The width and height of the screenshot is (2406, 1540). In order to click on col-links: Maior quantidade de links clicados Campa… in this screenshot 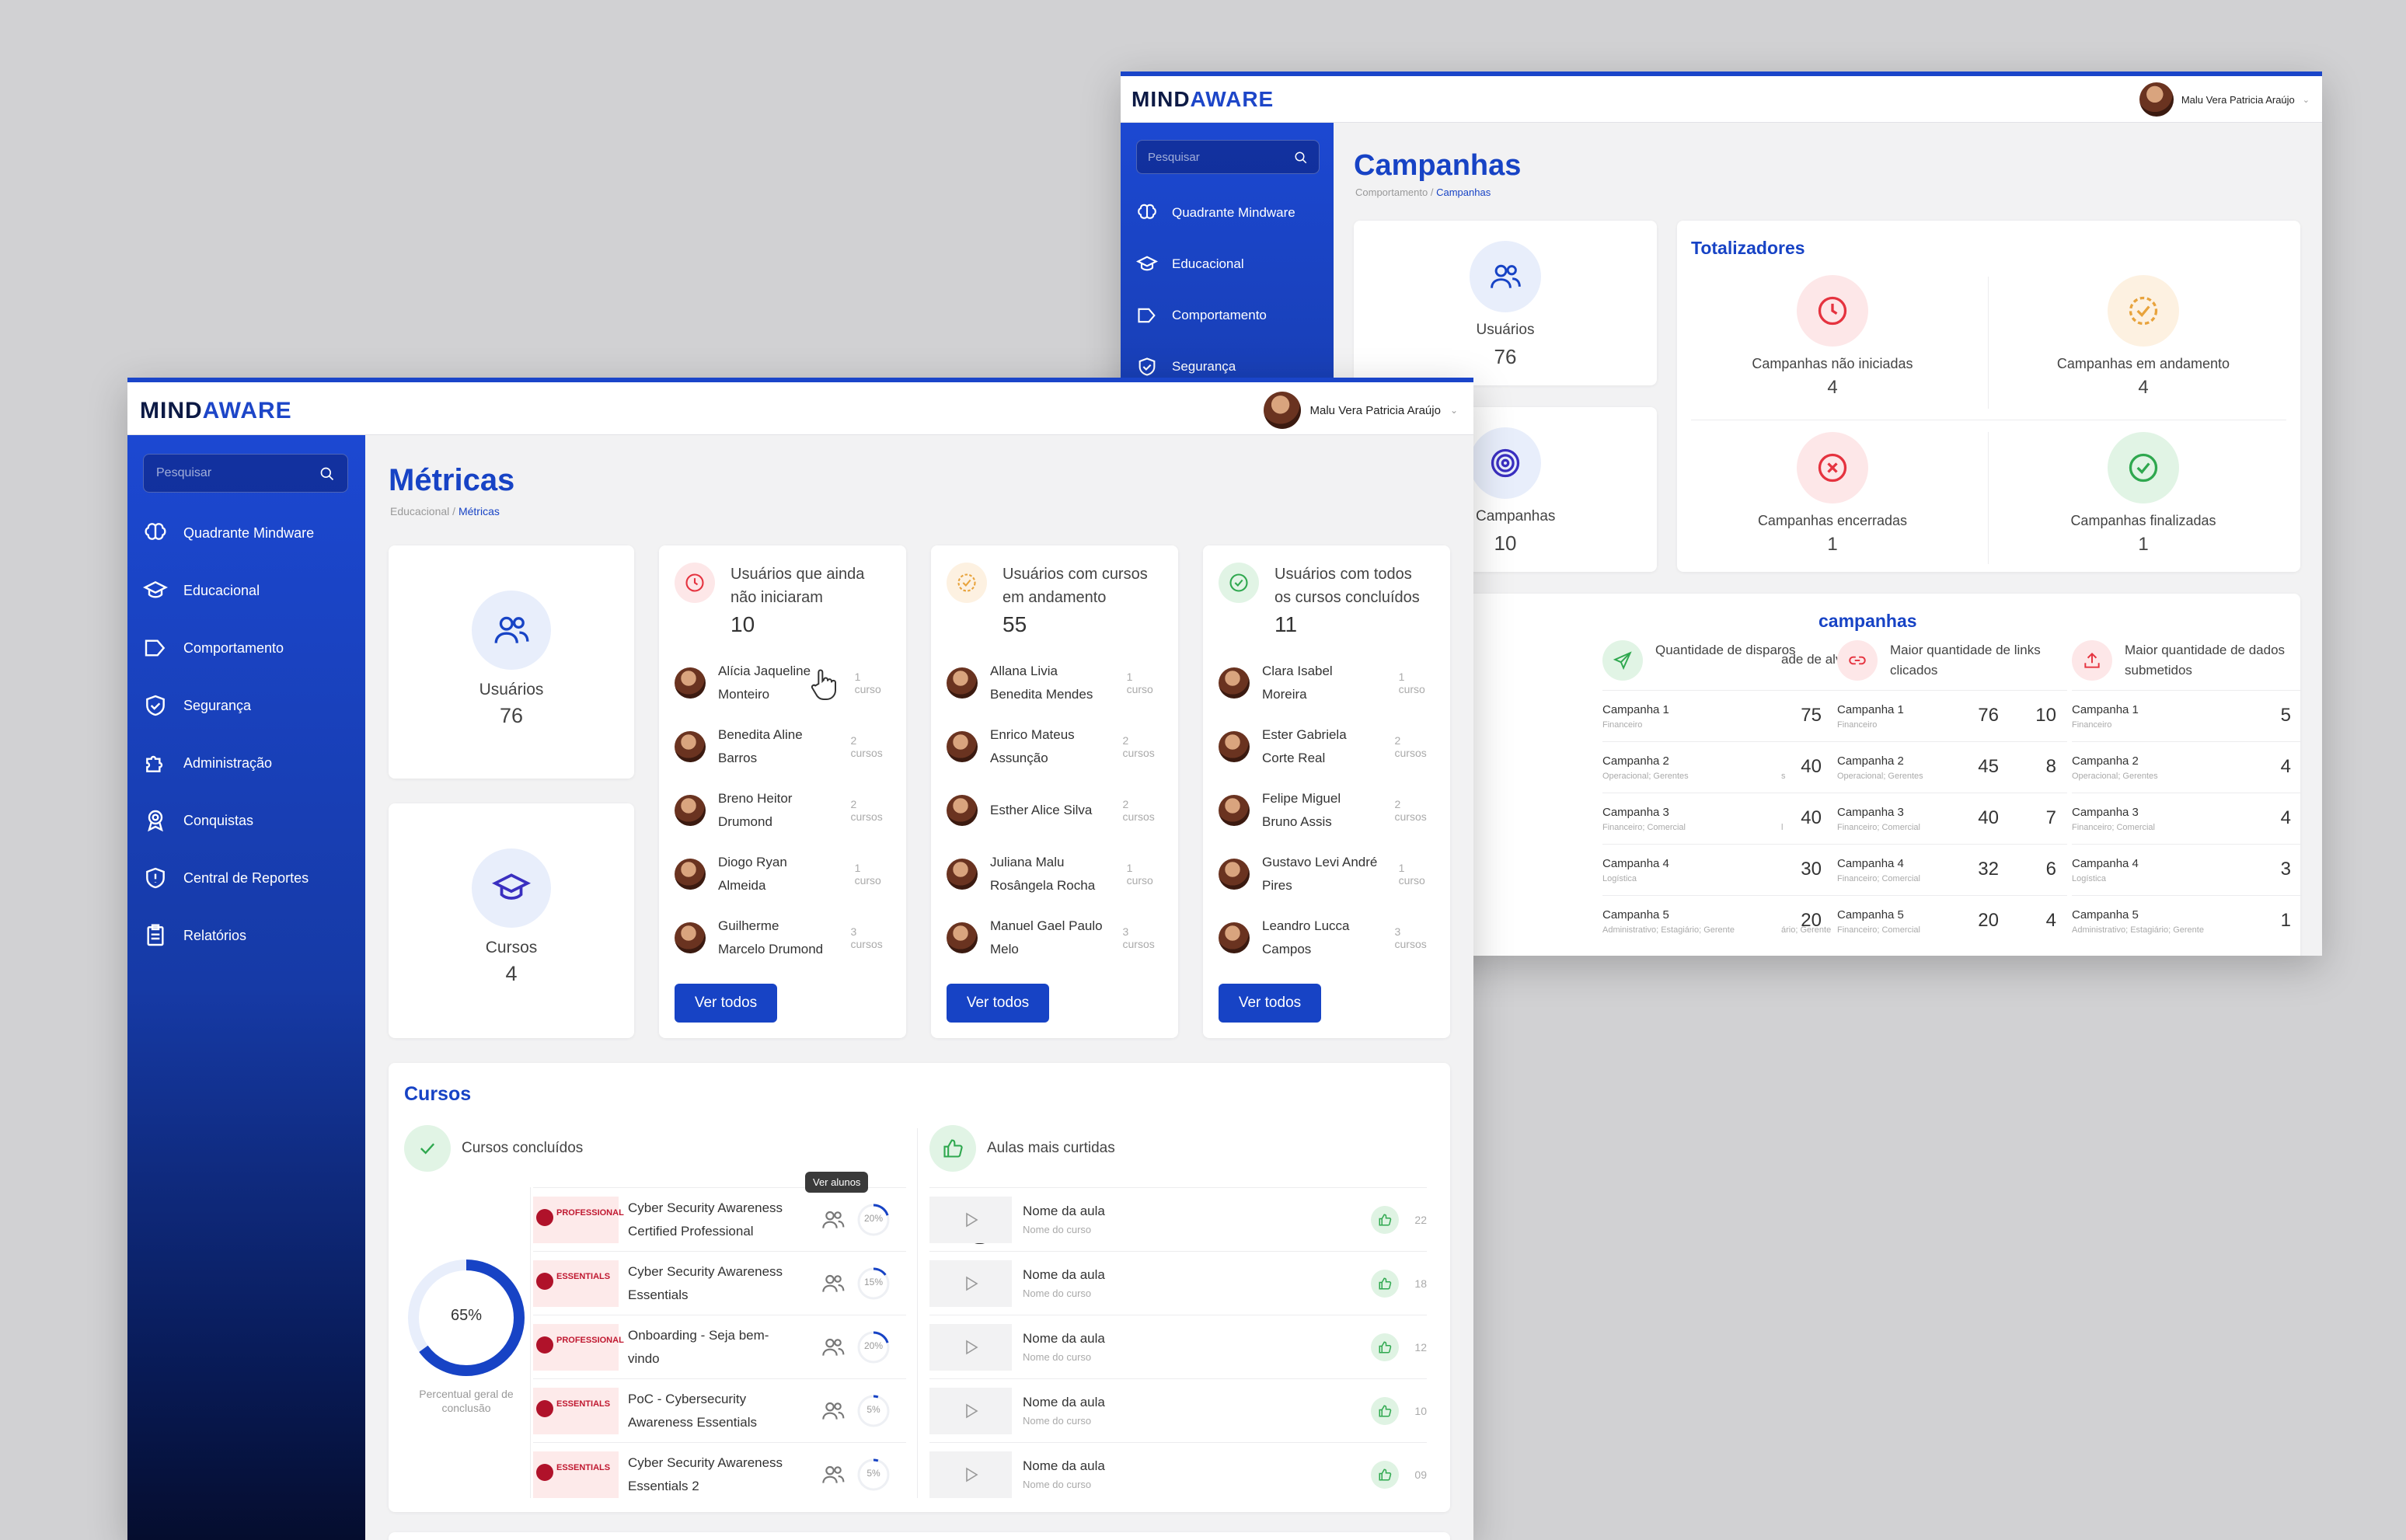, I will do `click(1952, 793)`.